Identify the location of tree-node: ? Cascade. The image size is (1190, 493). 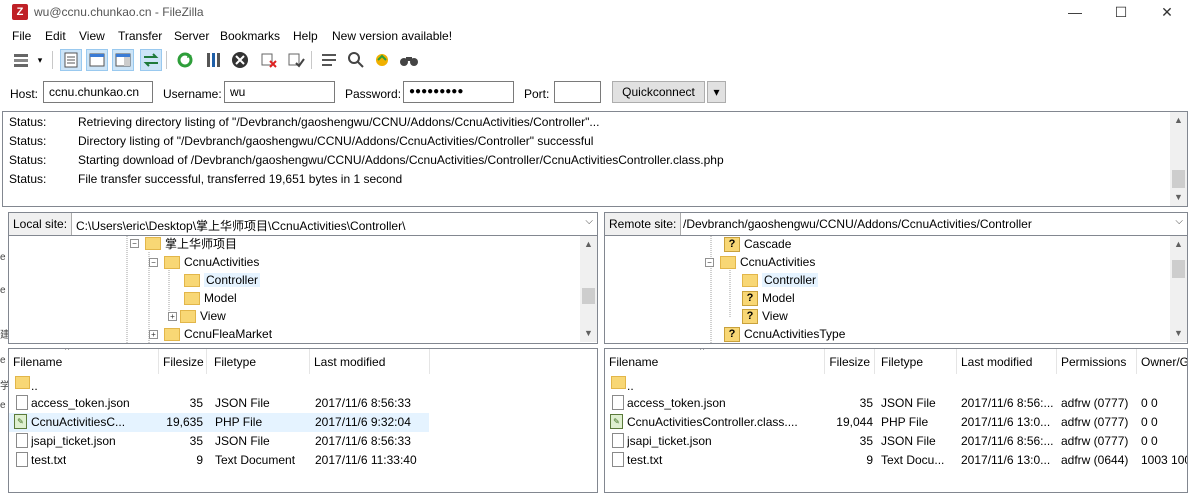
(757, 244).